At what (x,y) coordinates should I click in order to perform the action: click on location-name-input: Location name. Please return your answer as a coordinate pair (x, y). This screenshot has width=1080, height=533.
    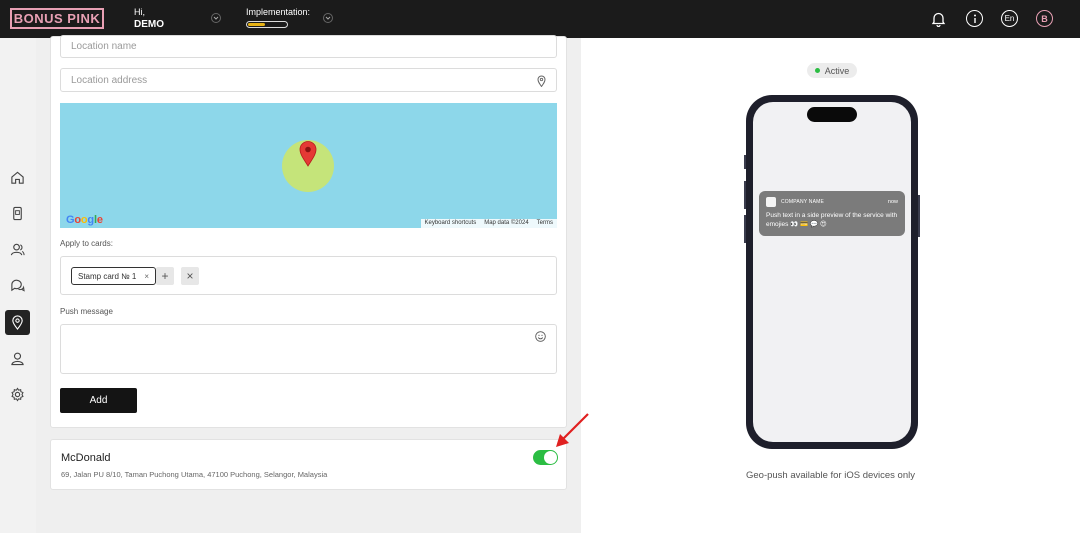
    Looking at the image, I should click on (308, 46).